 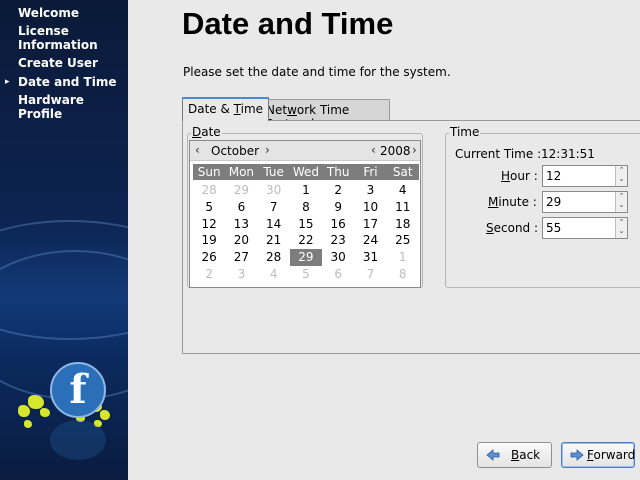 I want to click on calendar-week-row: 19 20 21 22 23 24 25, so click(x=306, y=240).